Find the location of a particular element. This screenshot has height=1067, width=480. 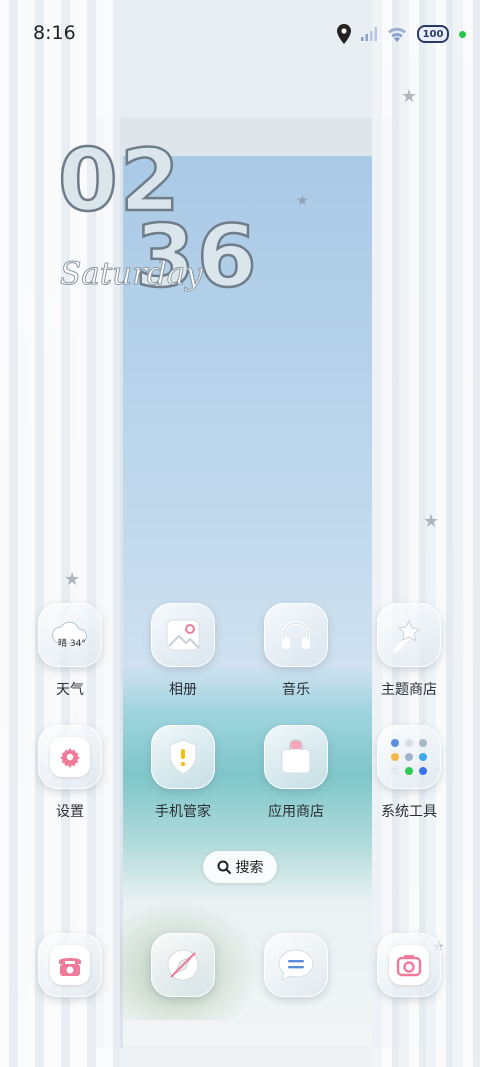

browser-compass-icon is located at coordinates (183, 965).